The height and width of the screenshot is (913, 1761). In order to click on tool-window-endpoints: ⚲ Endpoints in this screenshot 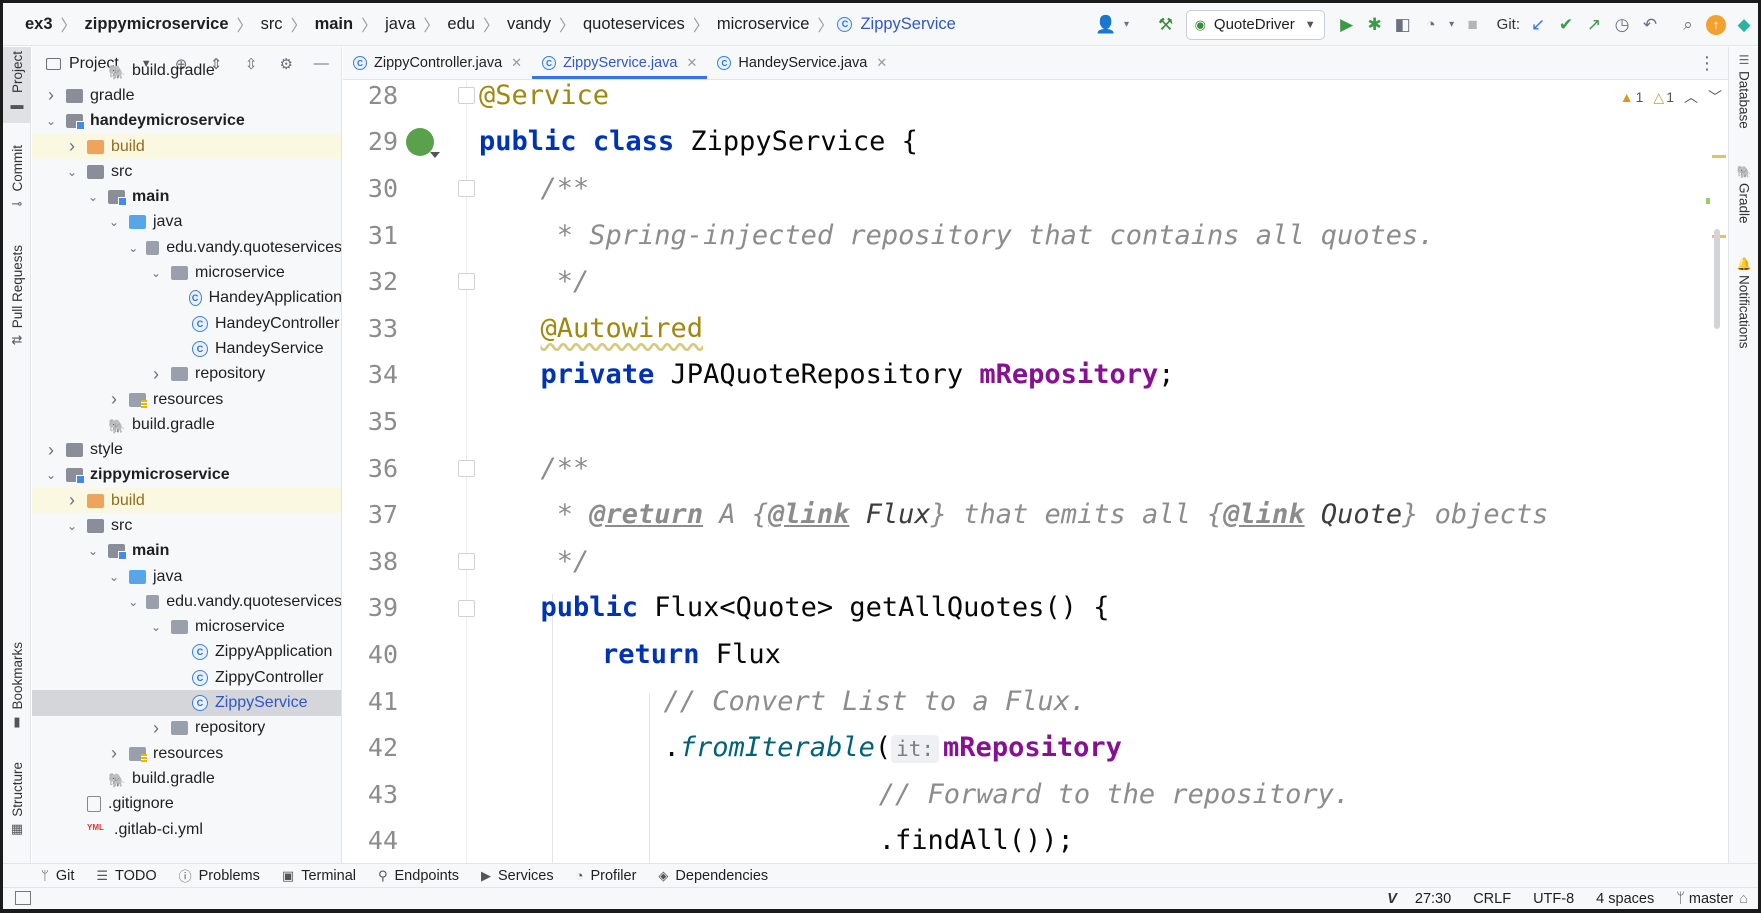, I will do `click(418, 876)`.